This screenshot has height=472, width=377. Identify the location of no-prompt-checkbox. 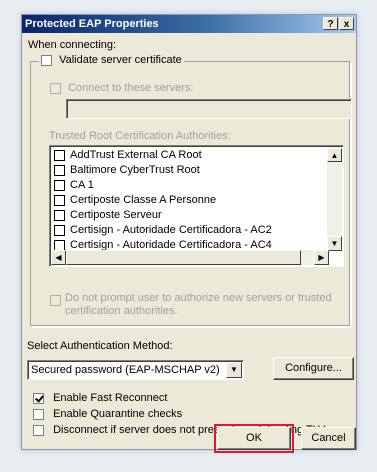
(55, 300).